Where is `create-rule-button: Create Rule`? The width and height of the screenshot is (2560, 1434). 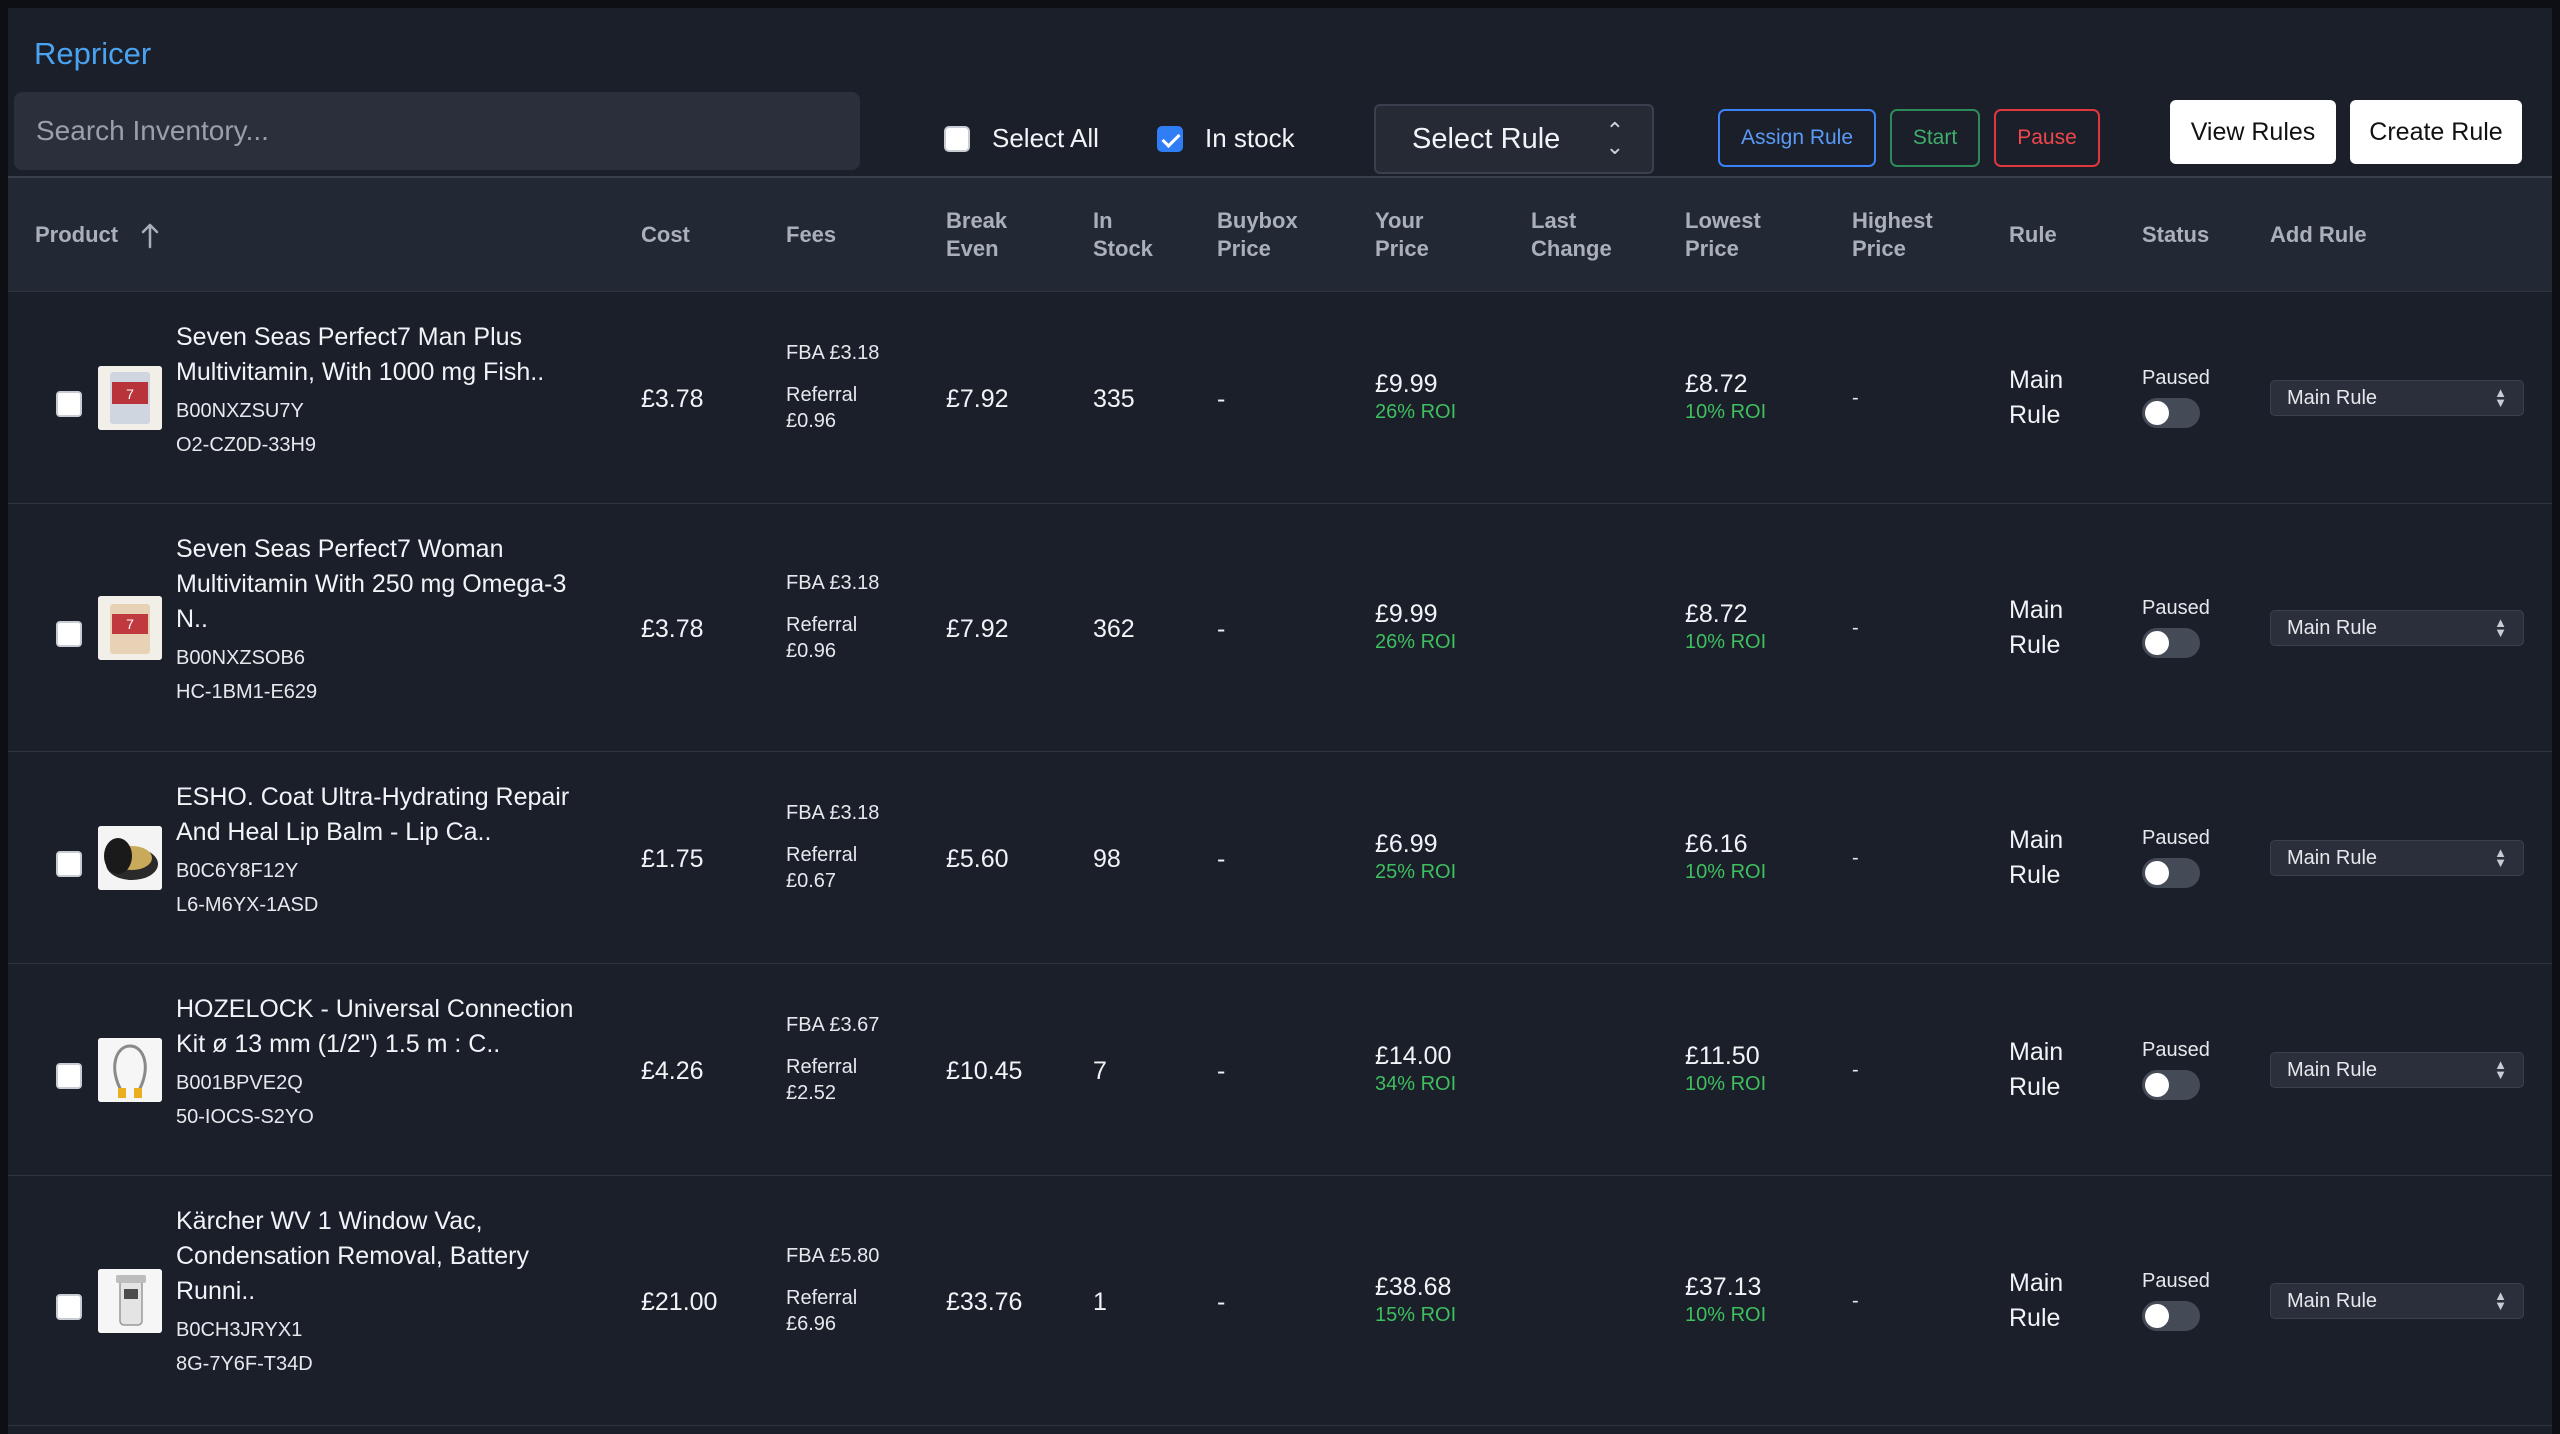
create-rule-button: Create Rule is located at coordinates (2436, 132).